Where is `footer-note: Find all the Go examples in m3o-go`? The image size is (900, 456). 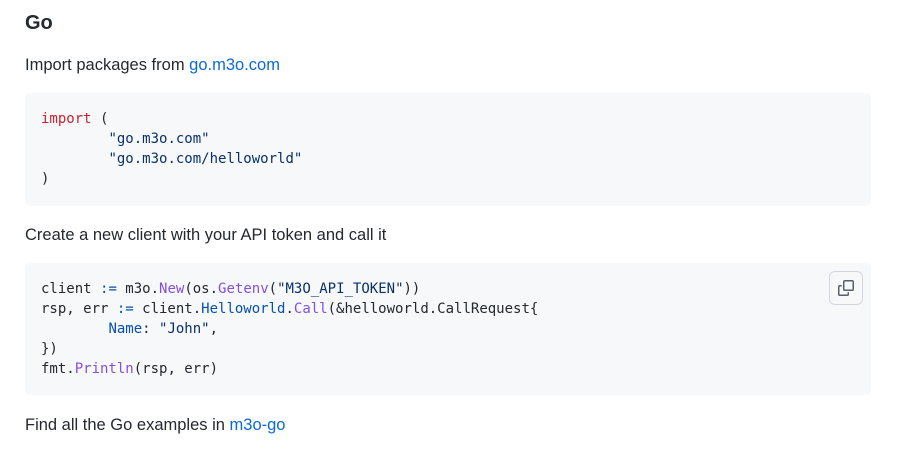 footer-note: Find all the Go examples in m3o-go is located at coordinates (155, 425).